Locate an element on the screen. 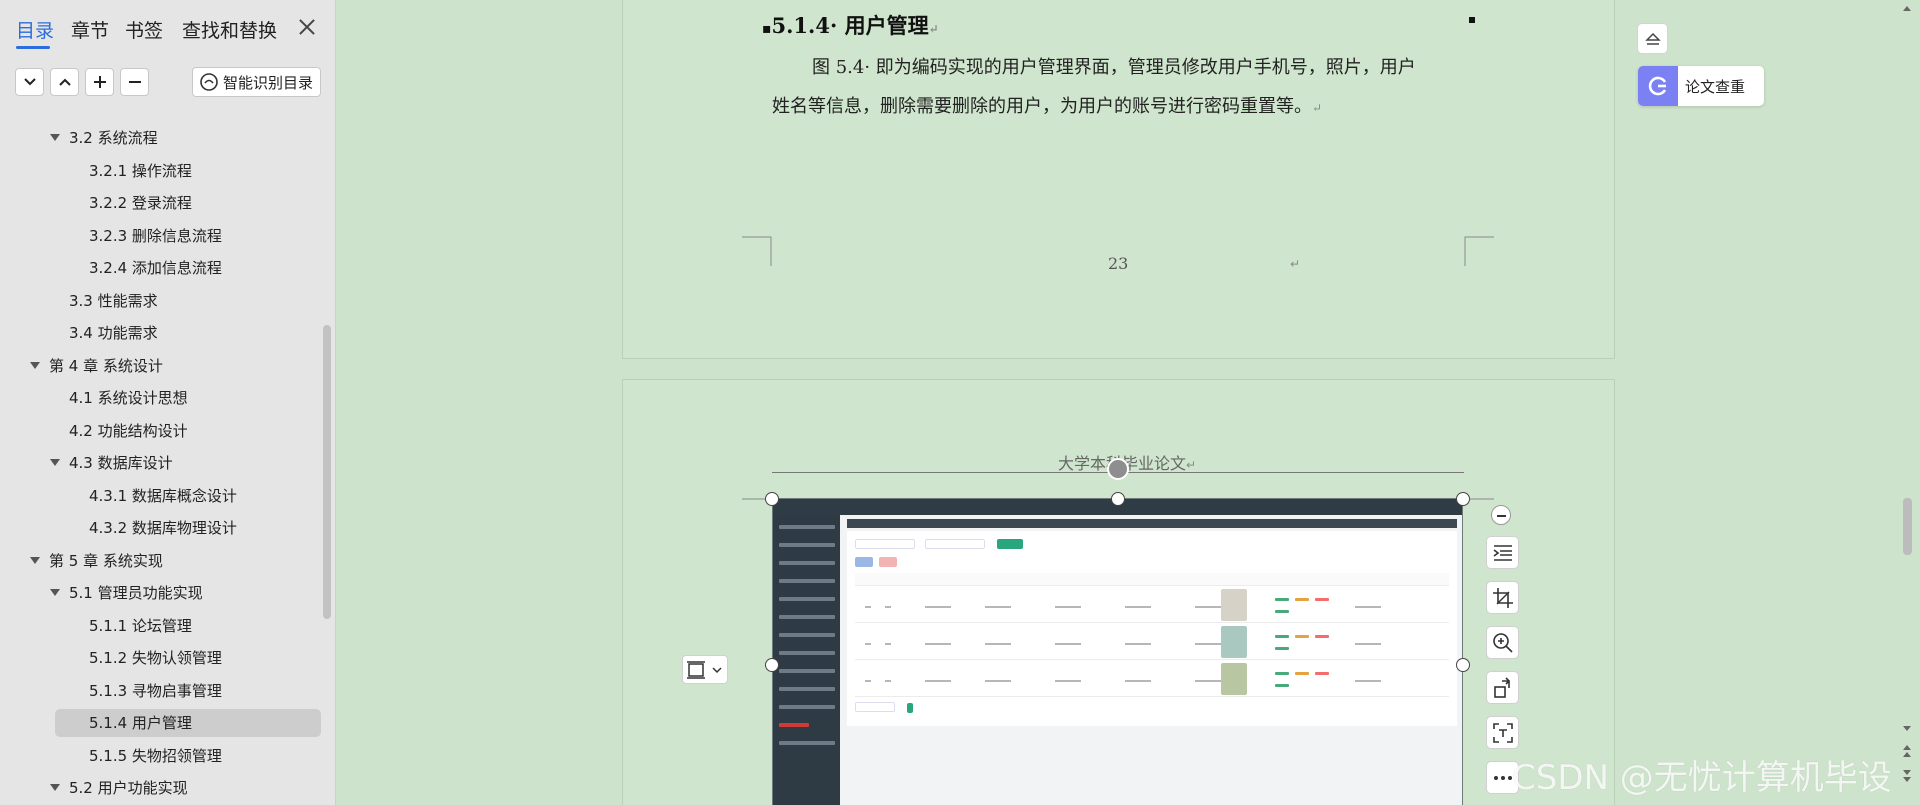  toc-item-label: 4.3.1 数据库概念设计 is located at coordinates (163, 495).